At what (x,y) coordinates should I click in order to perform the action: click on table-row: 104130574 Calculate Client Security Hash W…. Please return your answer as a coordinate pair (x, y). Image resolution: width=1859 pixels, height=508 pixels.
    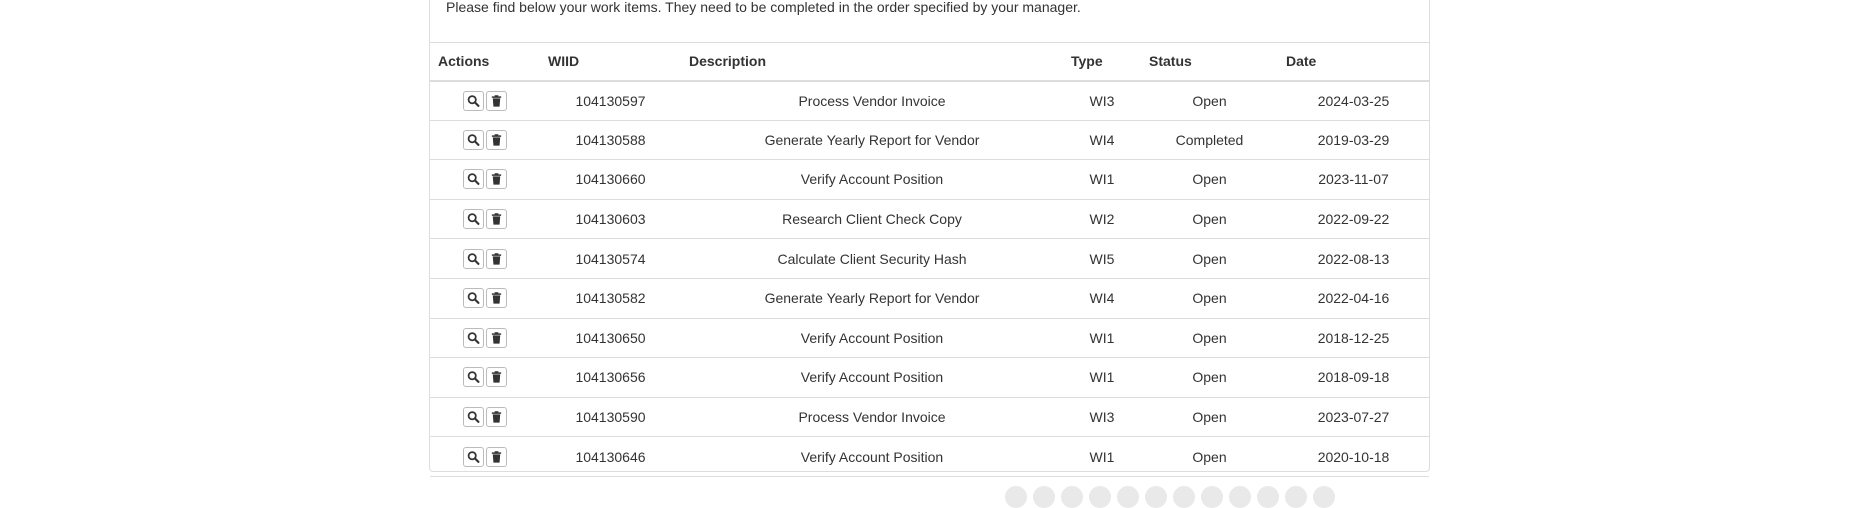
    Looking at the image, I should click on (929, 258).